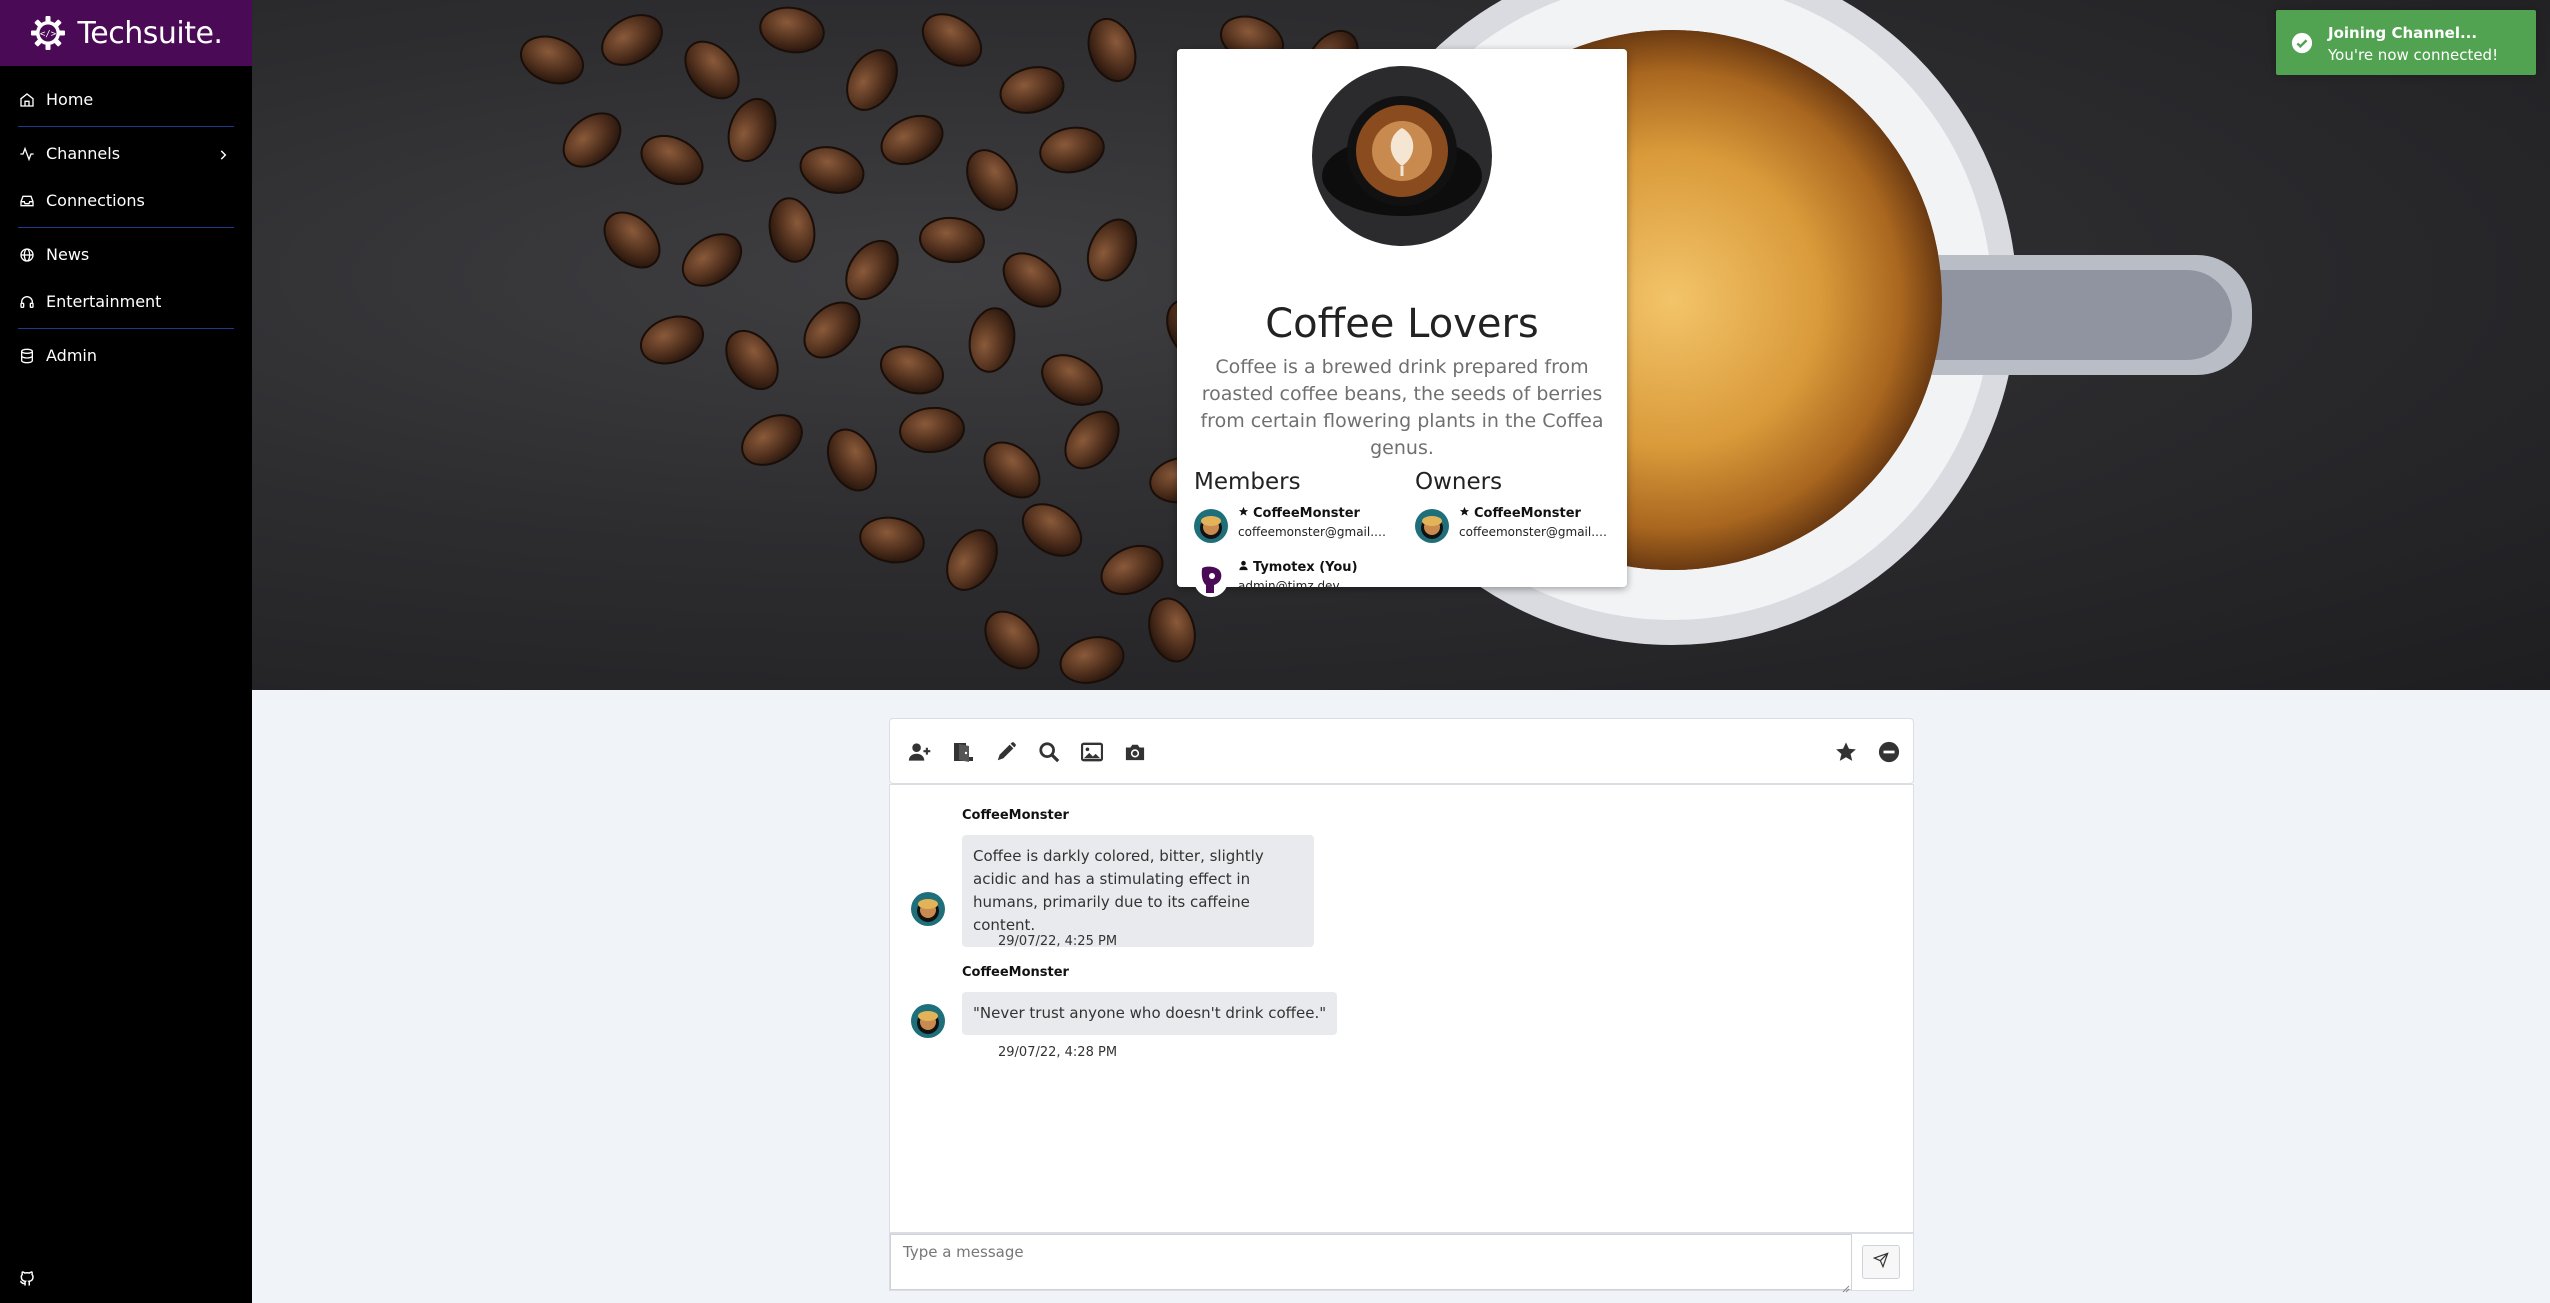 The image size is (2550, 1303). Describe the element at coordinates (1058, 941) in the screenshot. I see `message-timestamp: 29/07/22, 4:25 PM` at that location.